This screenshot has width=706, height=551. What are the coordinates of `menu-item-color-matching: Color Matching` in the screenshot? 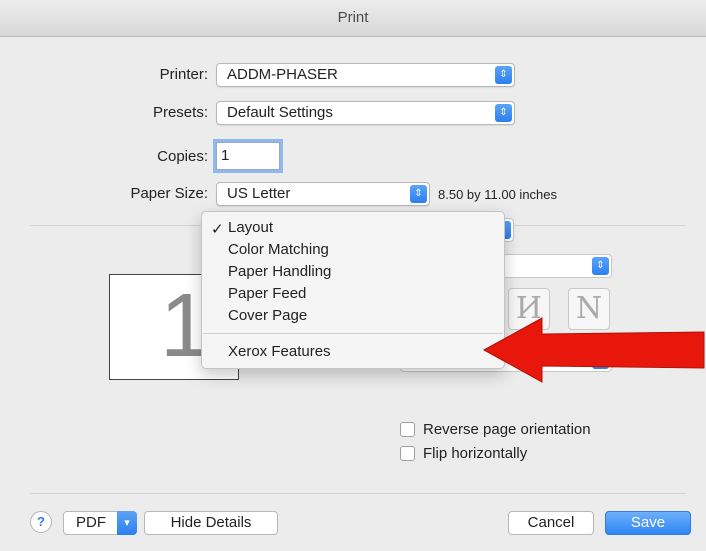 It's located at (278, 249).